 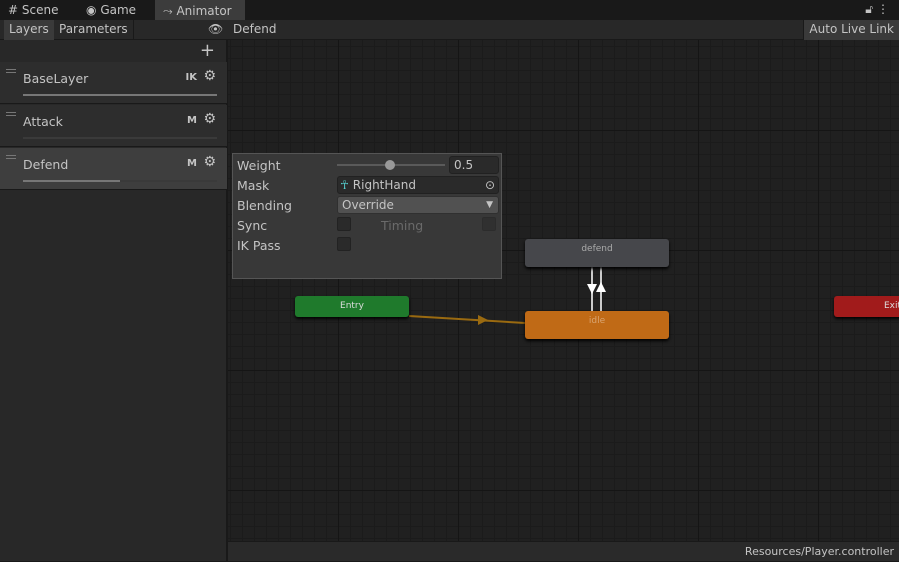 I want to click on layers-tab: Layers, so click(x=29, y=30).